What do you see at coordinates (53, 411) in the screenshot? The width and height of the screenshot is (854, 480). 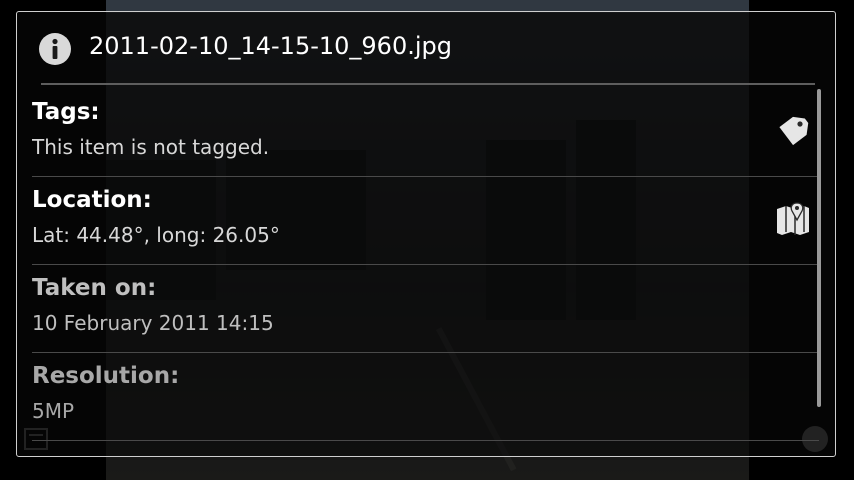 I see `detail-value: 5MP` at bounding box center [53, 411].